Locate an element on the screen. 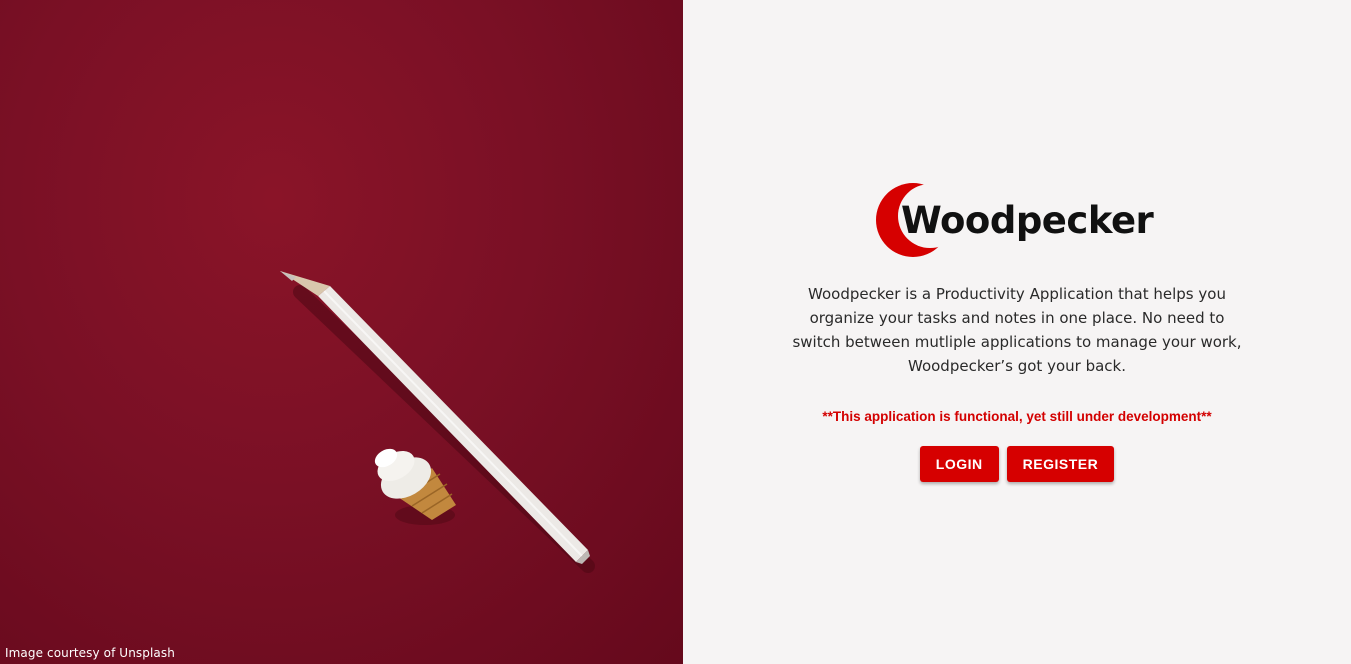 The height and width of the screenshot is (664, 1351). auth-actions: LOGIN REGISTER is located at coordinates (1017, 464).